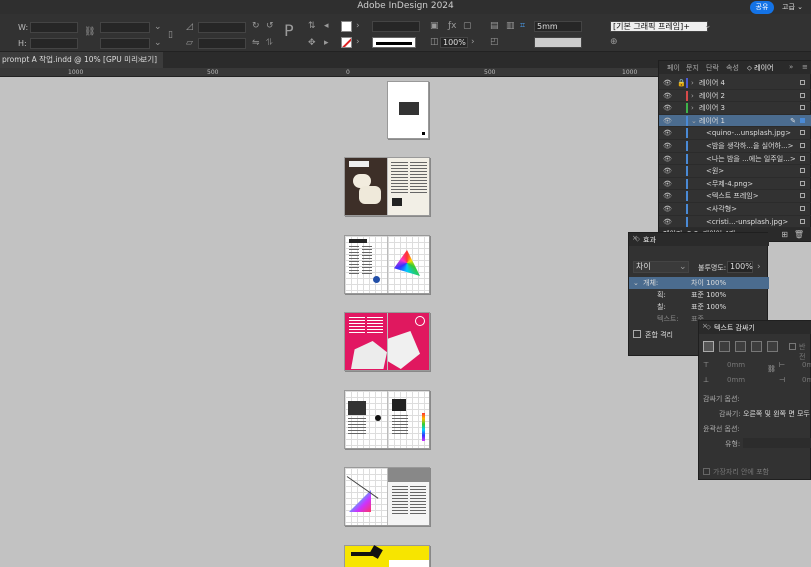 This screenshot has height=567, width=811. I want to click on new-layer-icon: ⊞, so click(784, 234).